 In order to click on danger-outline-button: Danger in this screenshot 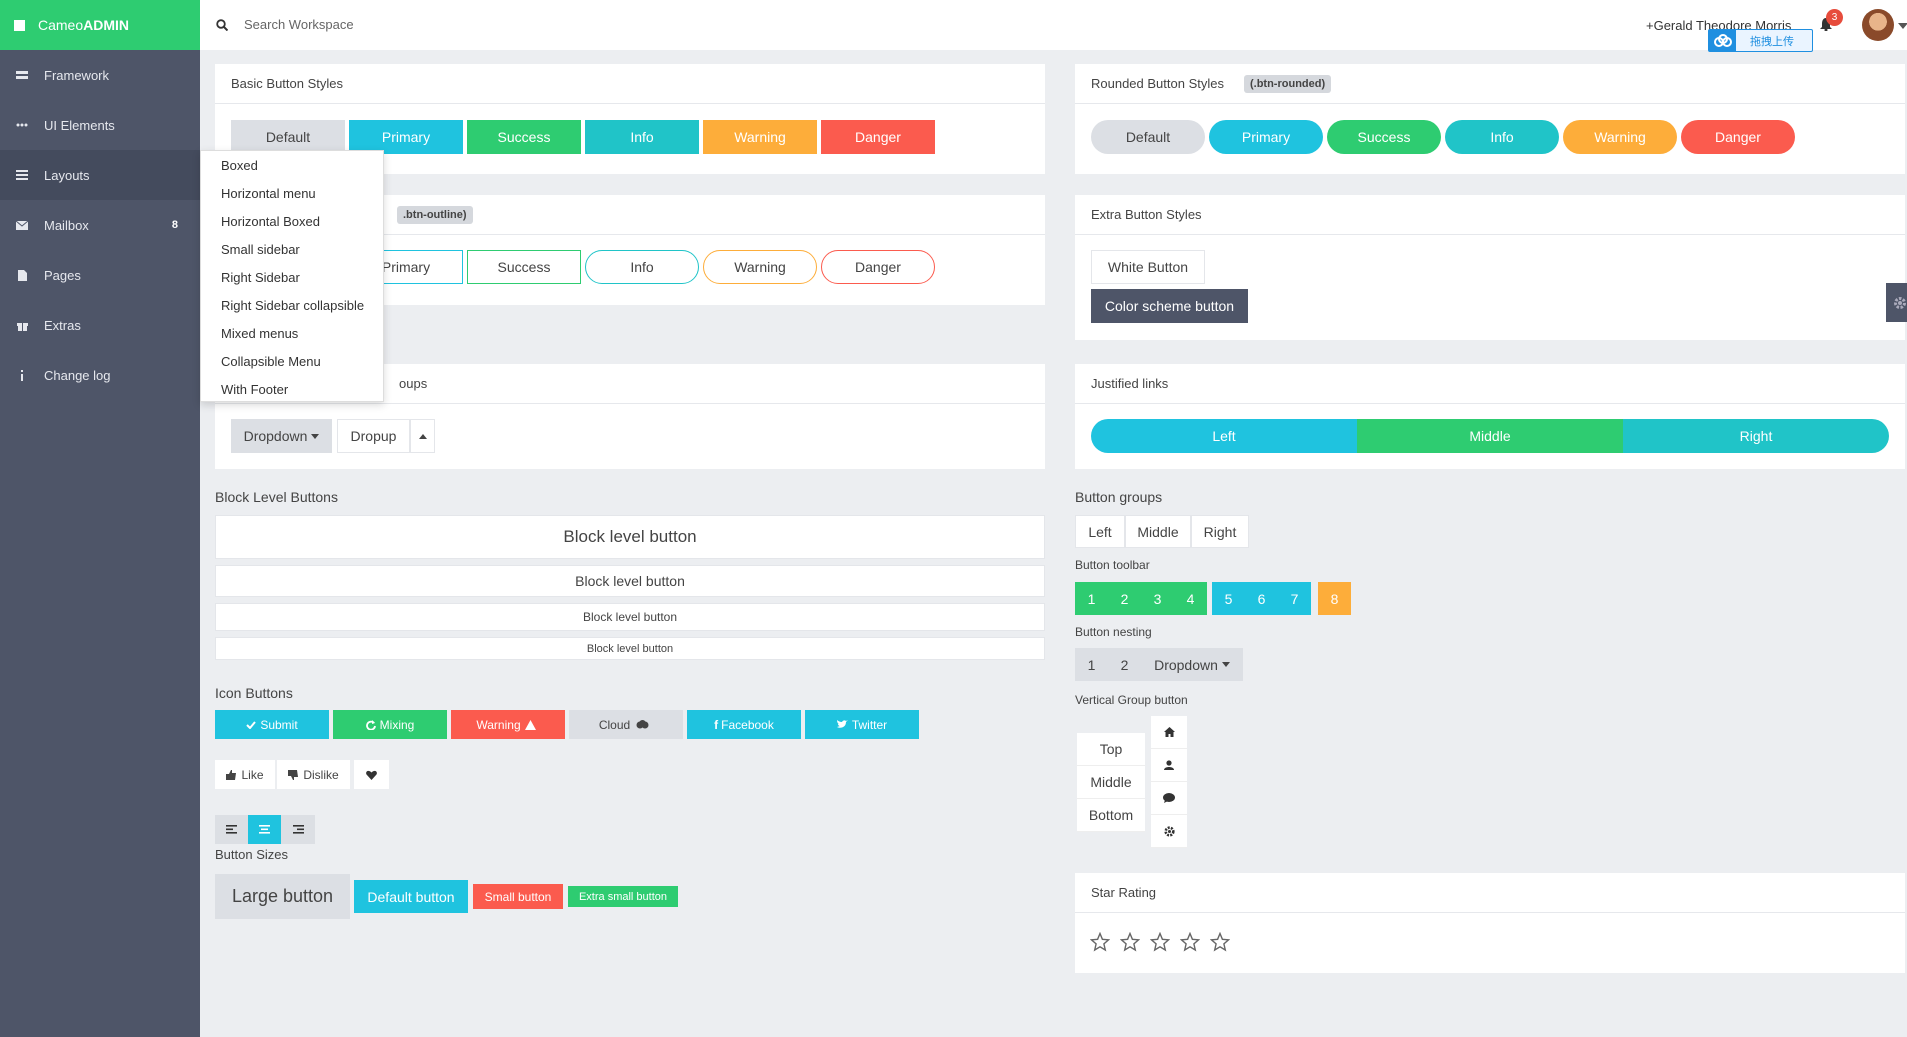, I will do `click(878, 267)`.